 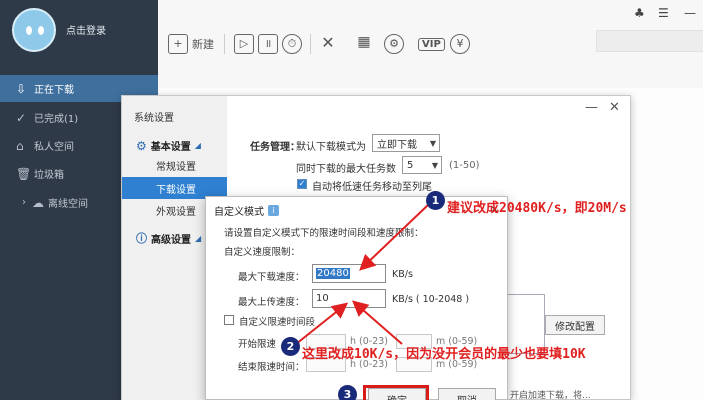 I want to click on new-file-icon: +, so click(x=178, y=44).